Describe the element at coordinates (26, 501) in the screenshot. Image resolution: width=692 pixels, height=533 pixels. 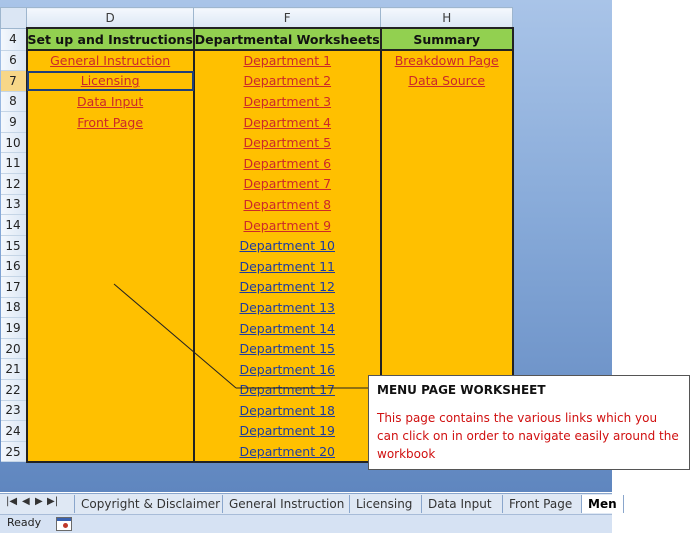
I see `prev-sheet-icon: ◀` at that location.